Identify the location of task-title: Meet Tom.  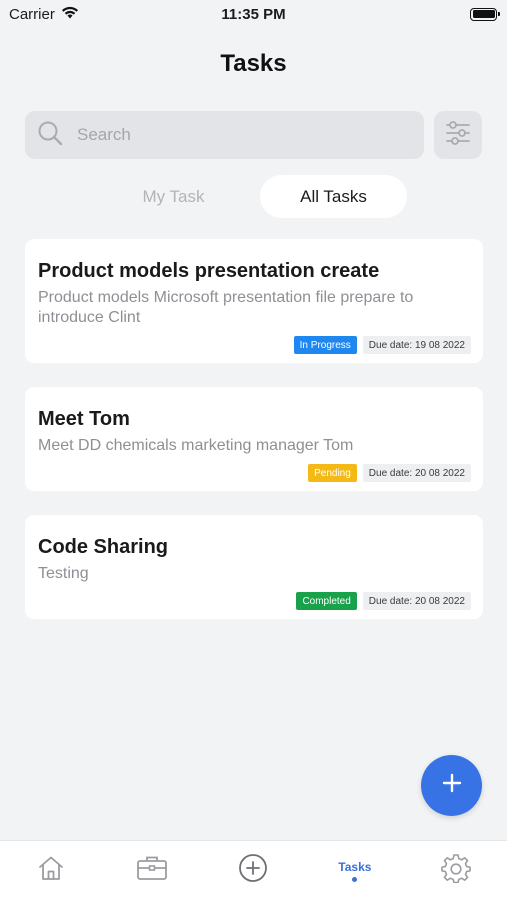
(84, 419).